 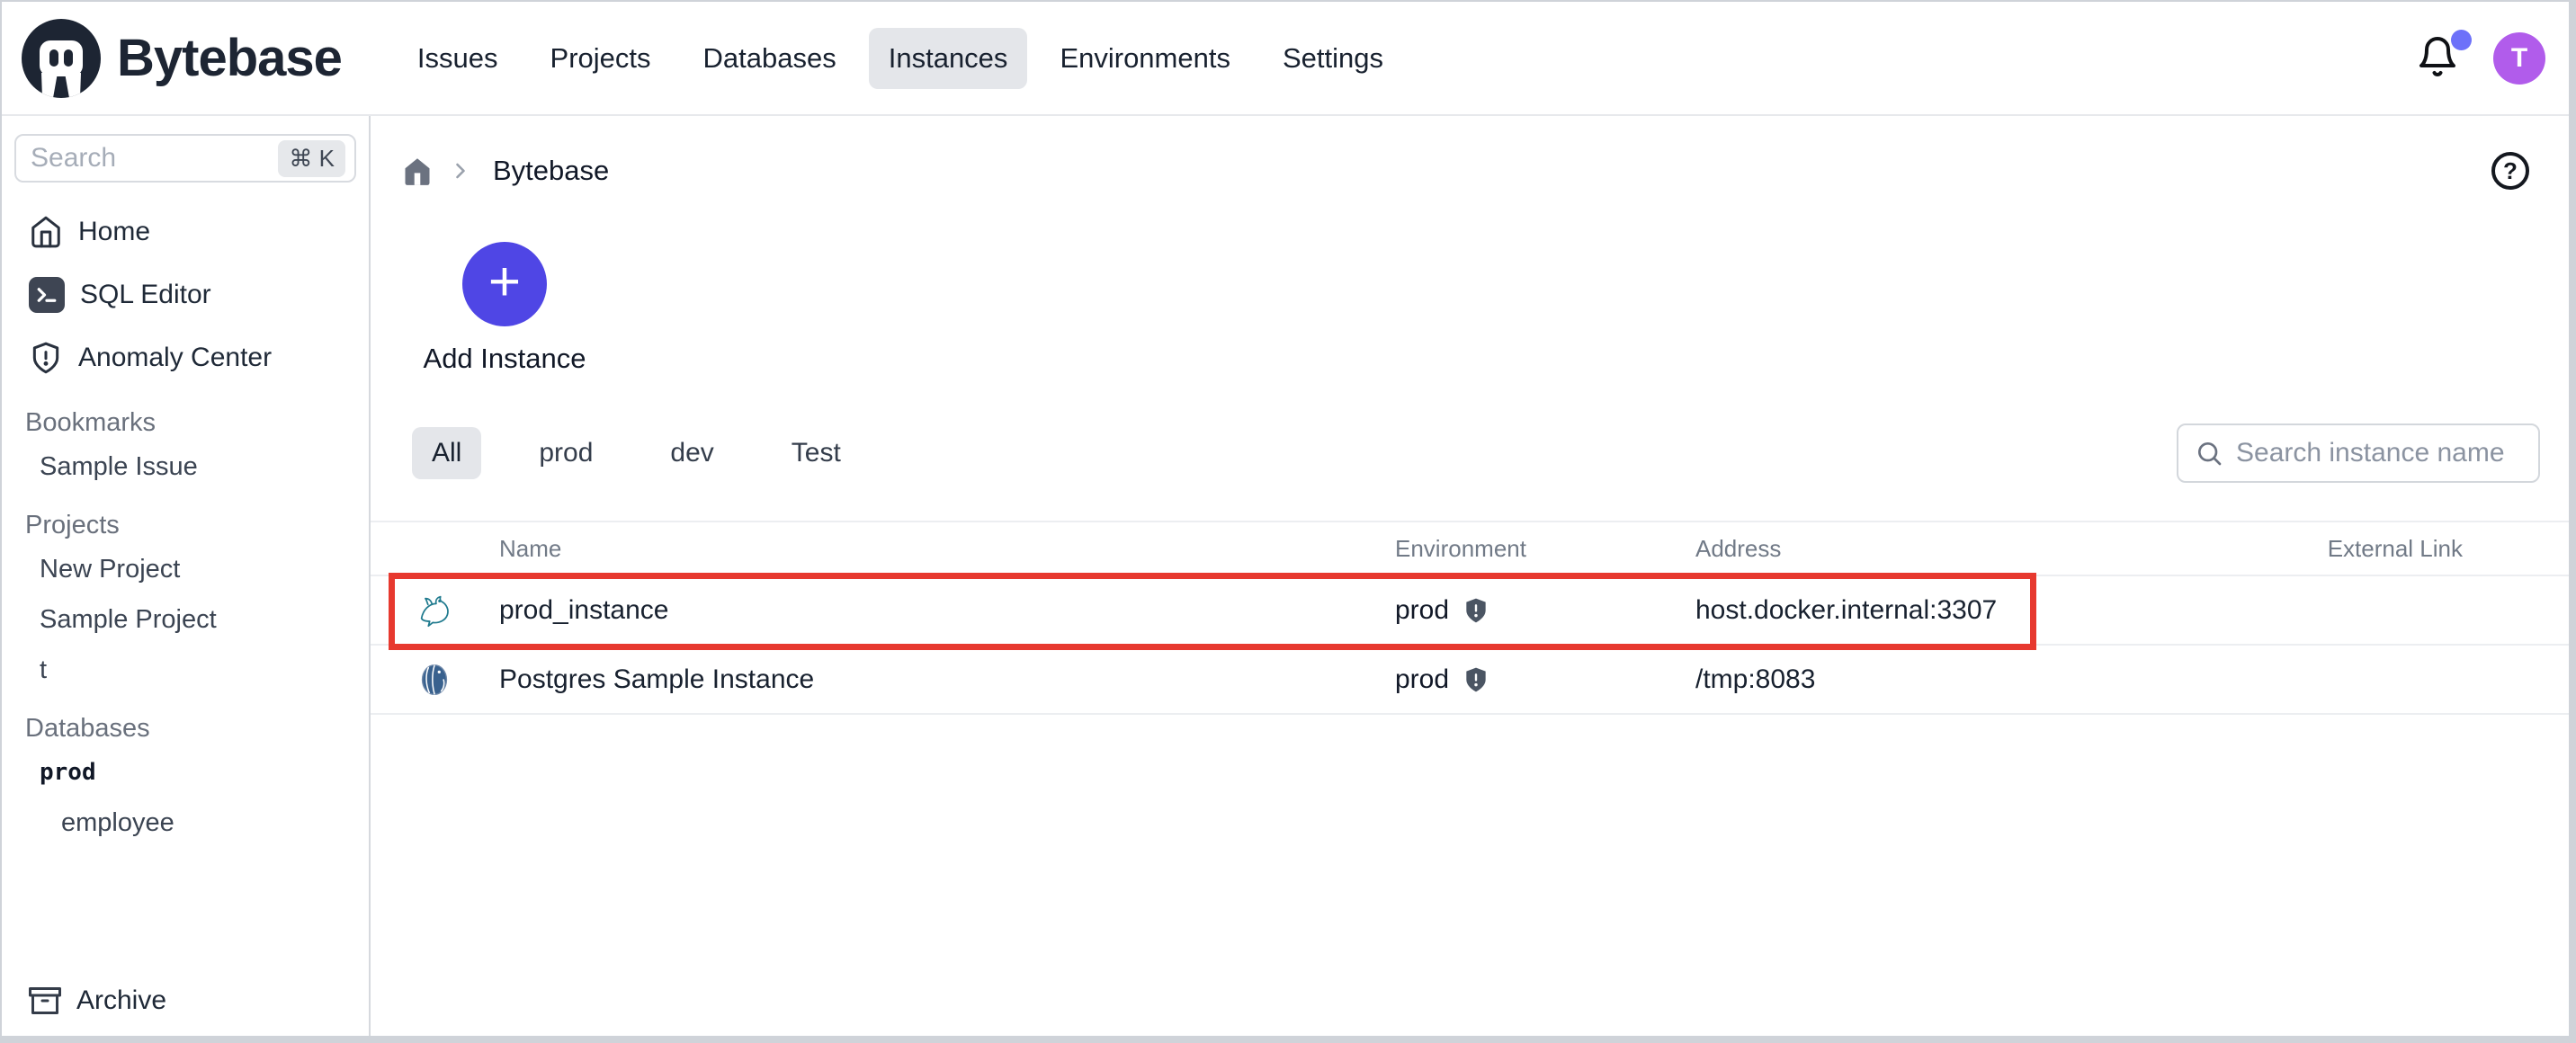 I want to click on sidebar-item-new-project: New Project, so click(x=185, y=569).